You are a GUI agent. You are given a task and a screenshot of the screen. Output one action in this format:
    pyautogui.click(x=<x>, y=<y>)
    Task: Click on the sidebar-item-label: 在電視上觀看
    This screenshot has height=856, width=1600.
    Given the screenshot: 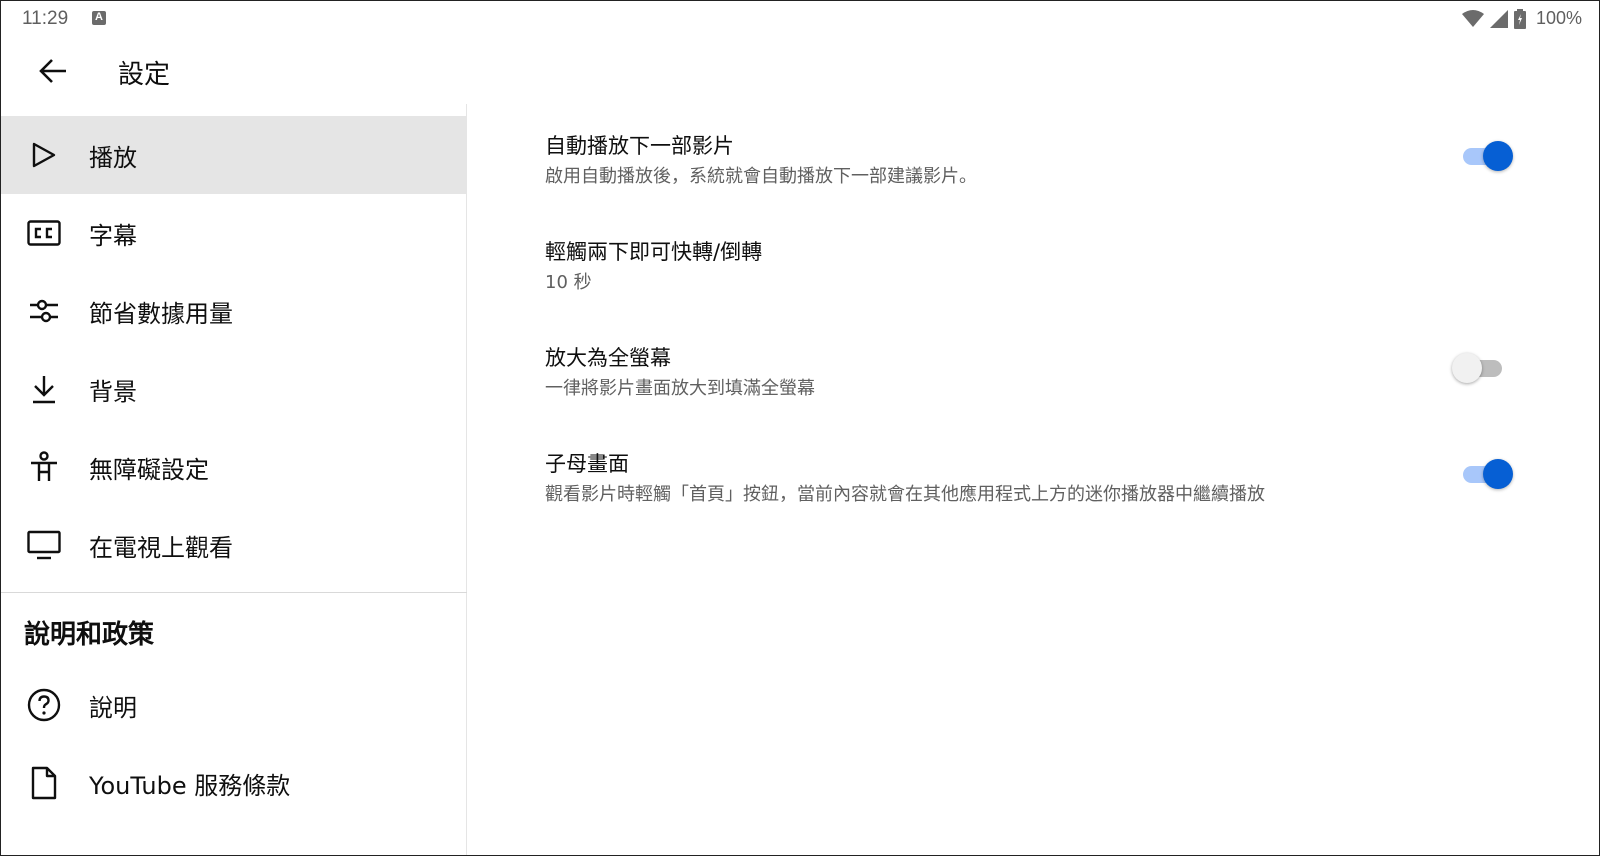 What is the action you would take?
    pyautogui.click(x=161, y=547)
    